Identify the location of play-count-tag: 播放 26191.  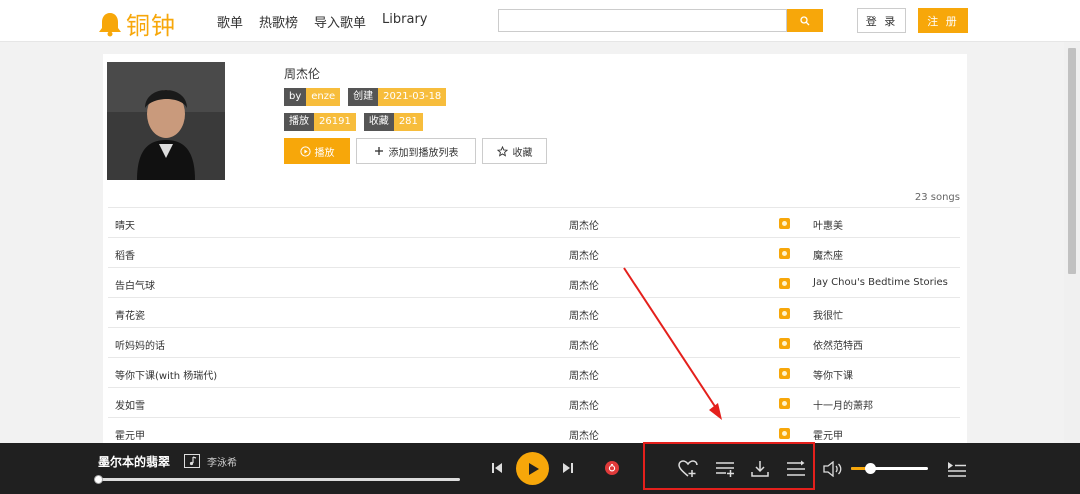
(320, 122).